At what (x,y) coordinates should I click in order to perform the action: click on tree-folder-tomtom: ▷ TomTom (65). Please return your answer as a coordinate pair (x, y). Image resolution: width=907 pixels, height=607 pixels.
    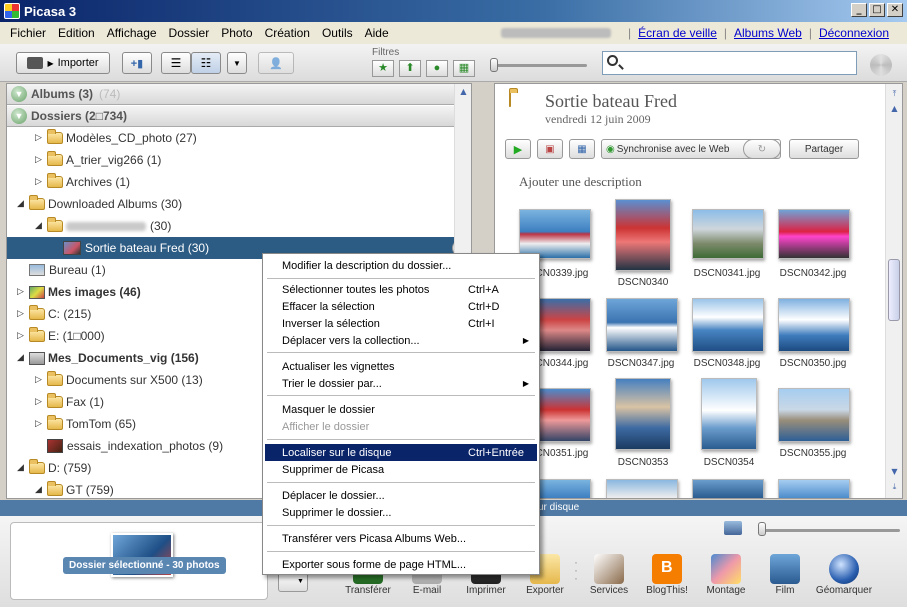
    Looking at the image, I should click on (85, 424).